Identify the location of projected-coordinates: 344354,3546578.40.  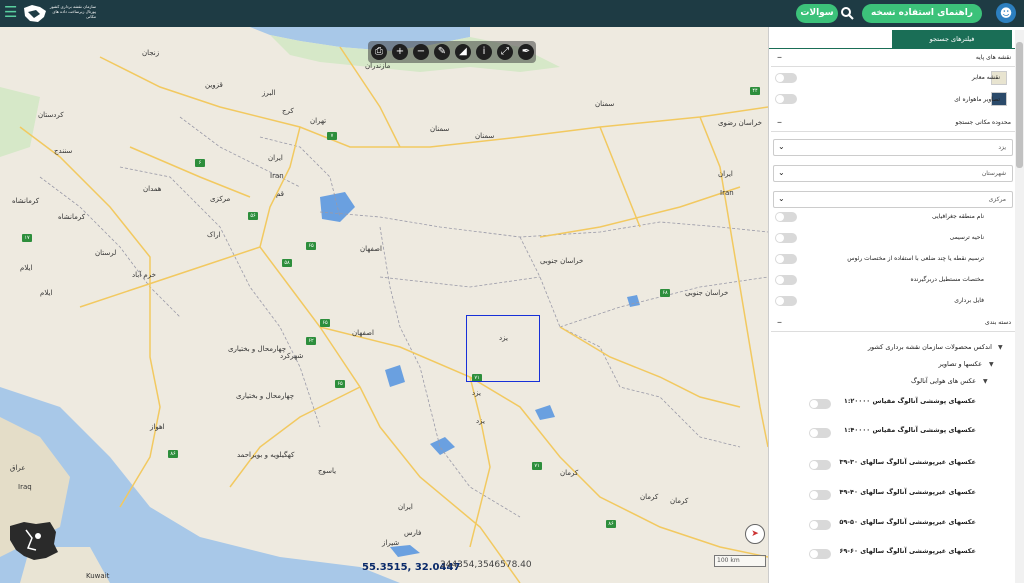
(486, 565).